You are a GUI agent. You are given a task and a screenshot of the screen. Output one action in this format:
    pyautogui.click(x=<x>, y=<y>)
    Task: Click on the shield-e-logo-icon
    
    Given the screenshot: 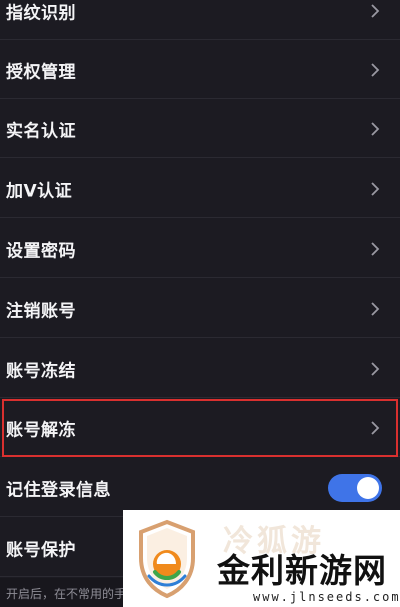 What is the action you would take?
    pyautogui.click(x=167, y=559)
    